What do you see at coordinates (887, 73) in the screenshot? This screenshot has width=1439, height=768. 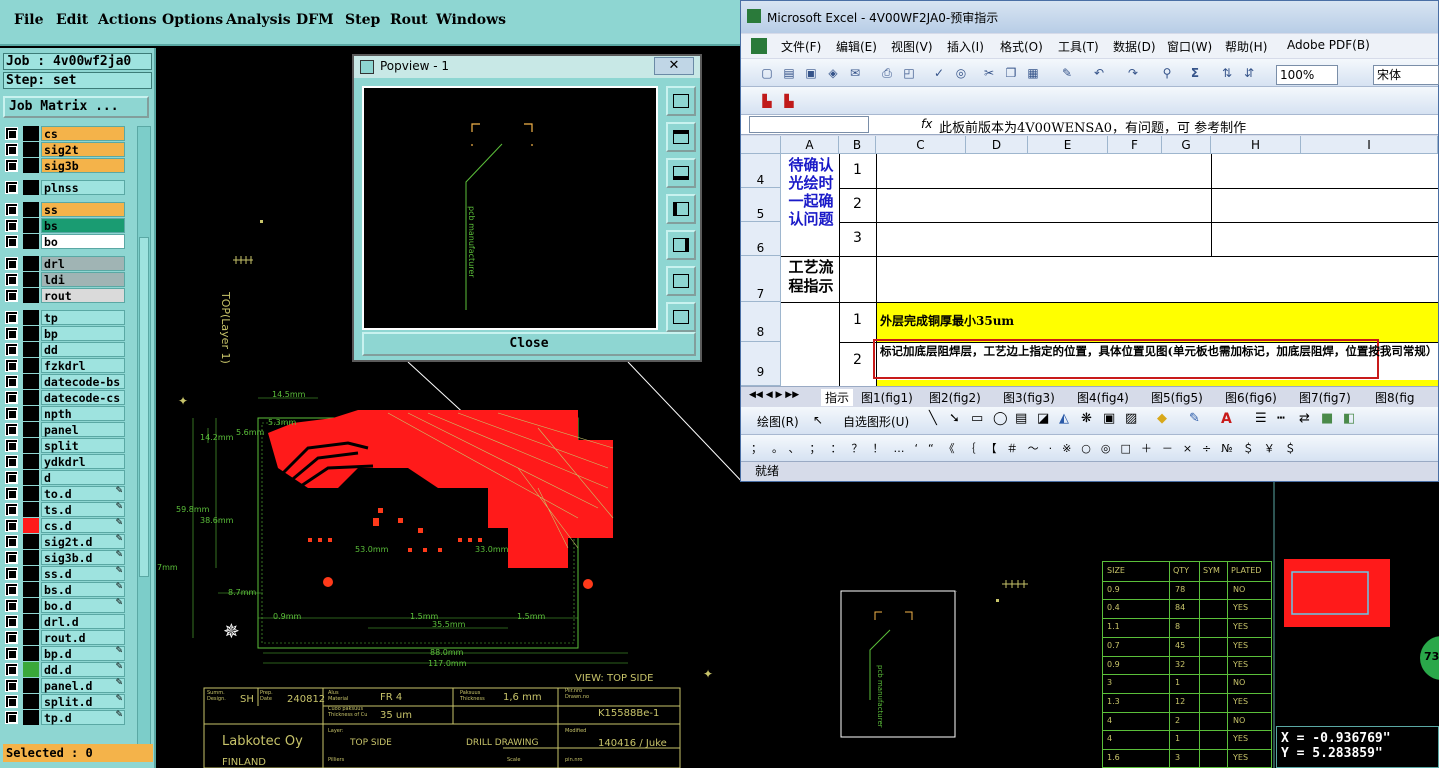 I see `print-icon: ⎙` at bounding box center [887, 73].